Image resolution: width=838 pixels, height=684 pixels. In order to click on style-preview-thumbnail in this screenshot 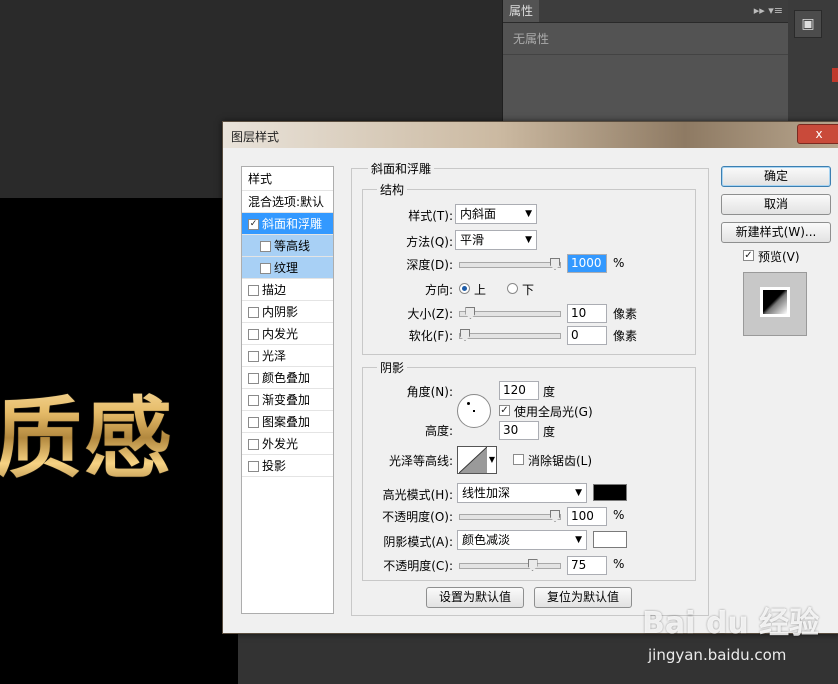, I will do `click(775, 304)`.